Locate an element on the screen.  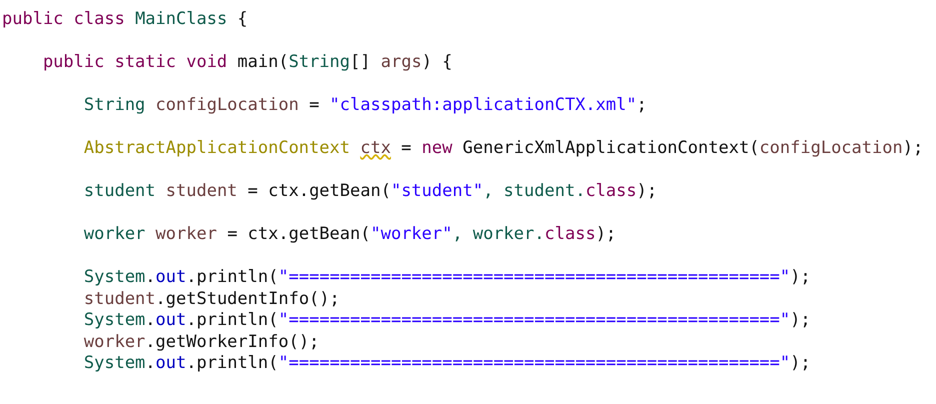
code-line: student.getStudentInfo(); is located at coordinates (212, 299).